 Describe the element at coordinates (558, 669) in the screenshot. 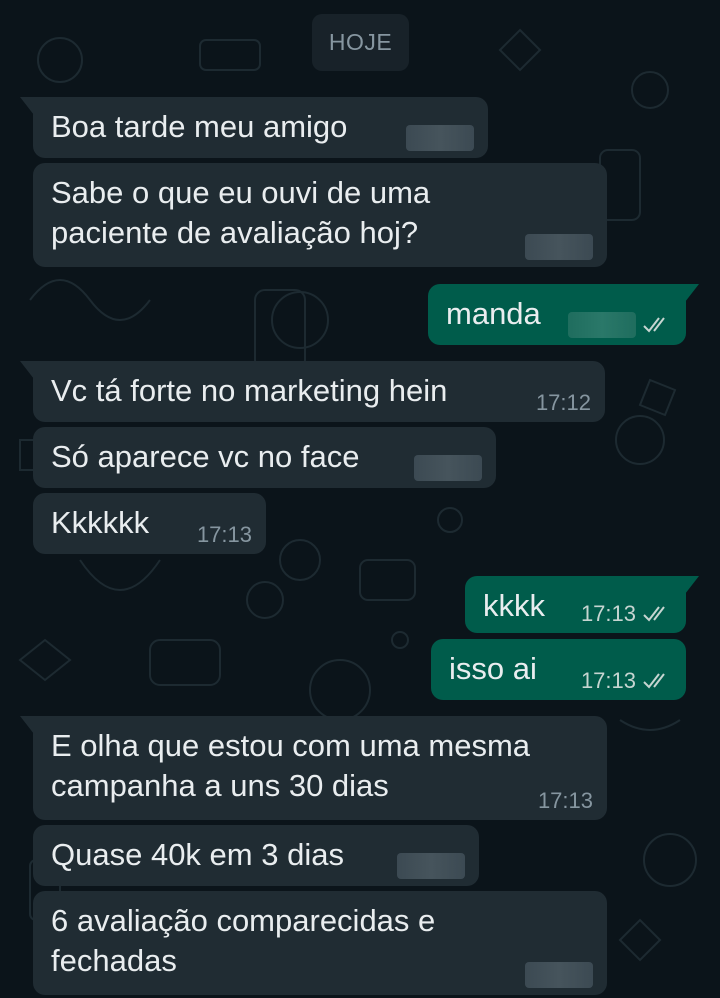

I see `outgoing-message: isso ai 17:13` at that location.